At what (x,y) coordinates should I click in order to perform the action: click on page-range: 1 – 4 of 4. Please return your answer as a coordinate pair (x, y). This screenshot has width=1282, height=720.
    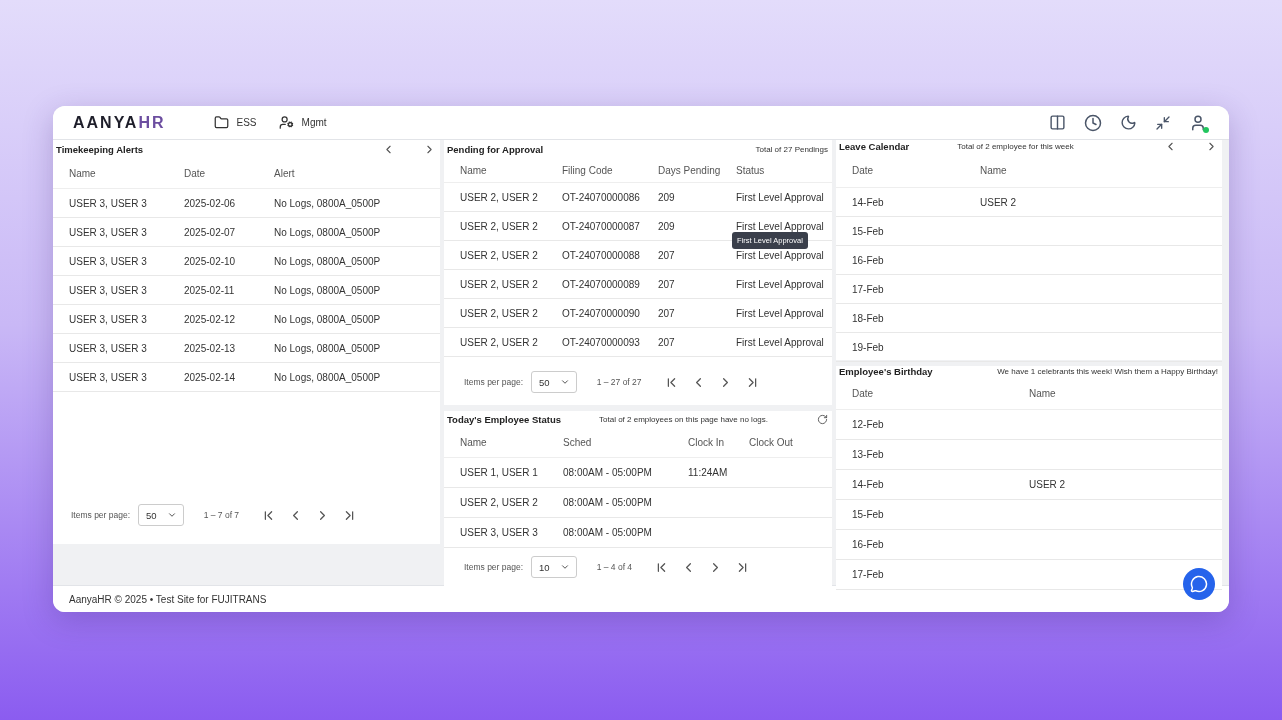
    Looking at the image, I should click on (614, 567).